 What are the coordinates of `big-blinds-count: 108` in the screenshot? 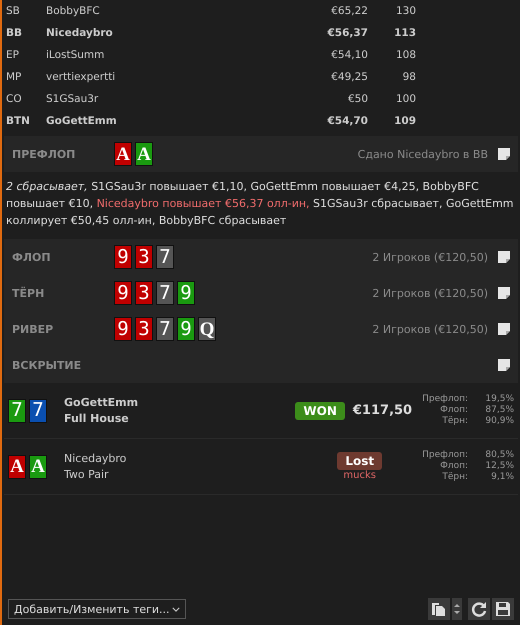 It's located at (405, 55).